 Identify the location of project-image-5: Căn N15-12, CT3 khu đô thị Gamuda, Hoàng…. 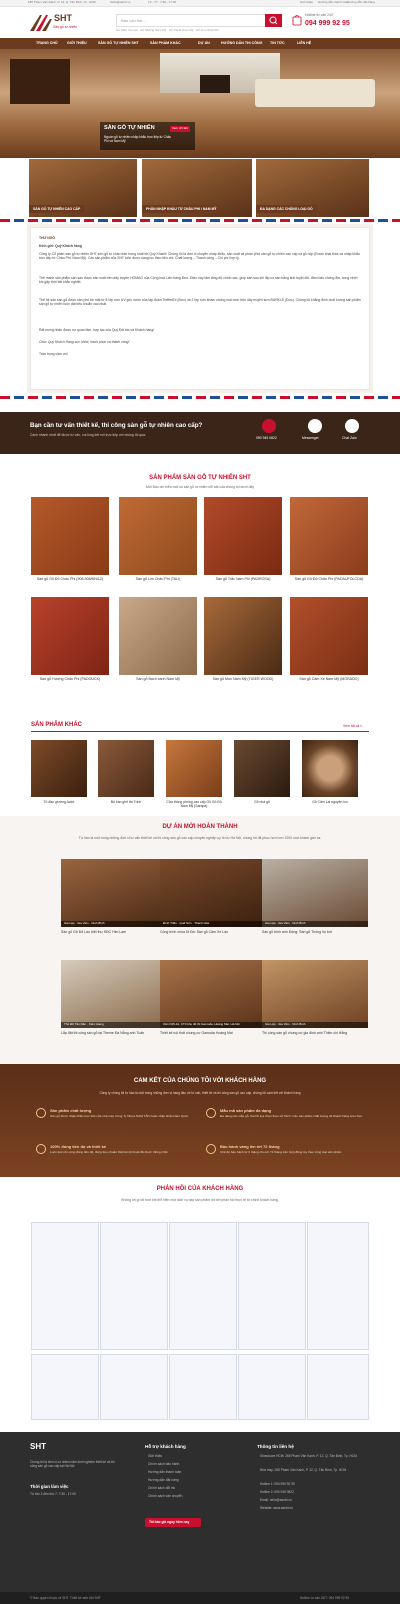
(213, 994).